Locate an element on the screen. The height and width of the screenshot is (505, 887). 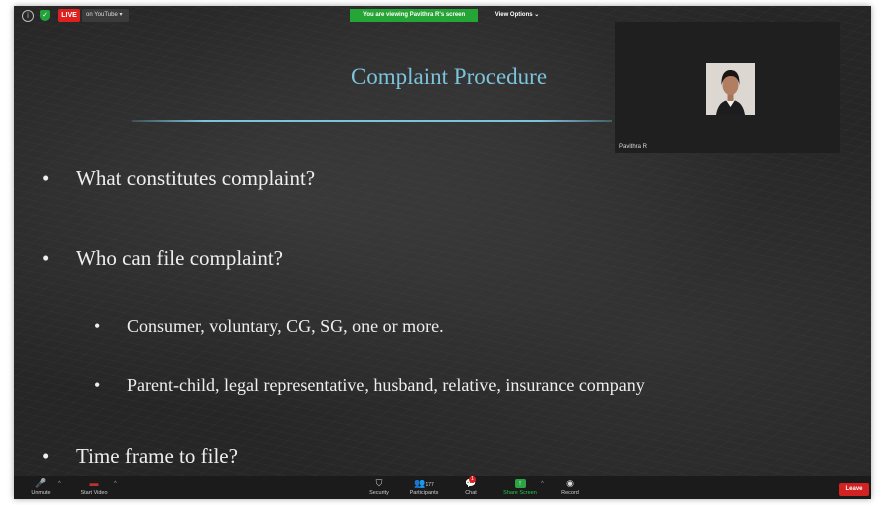
record-label: Record is located at coordinates (570, 493).